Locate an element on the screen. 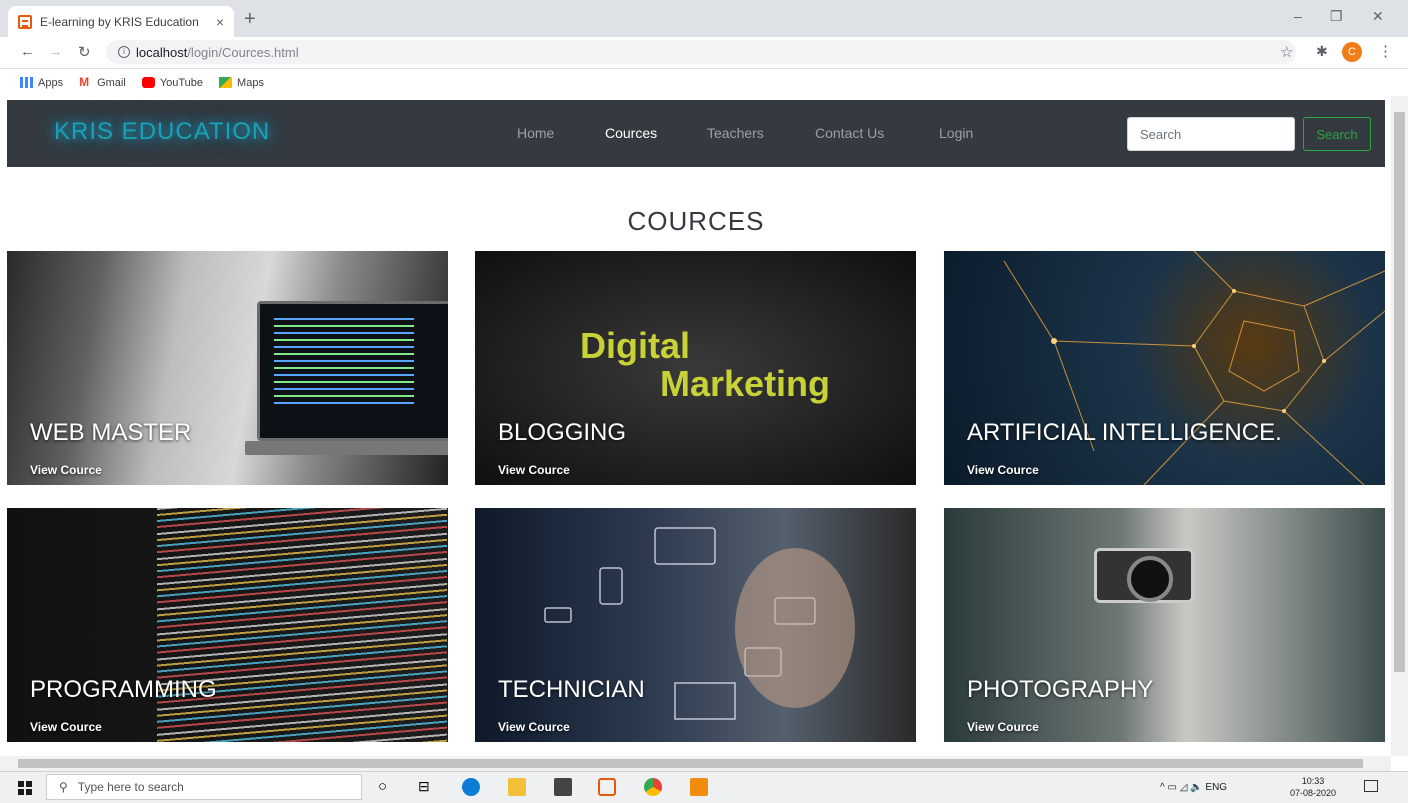 Image resolution: width=1408 pixels, height=803 pixels. edge-icon is located at coordinates (471, 787).